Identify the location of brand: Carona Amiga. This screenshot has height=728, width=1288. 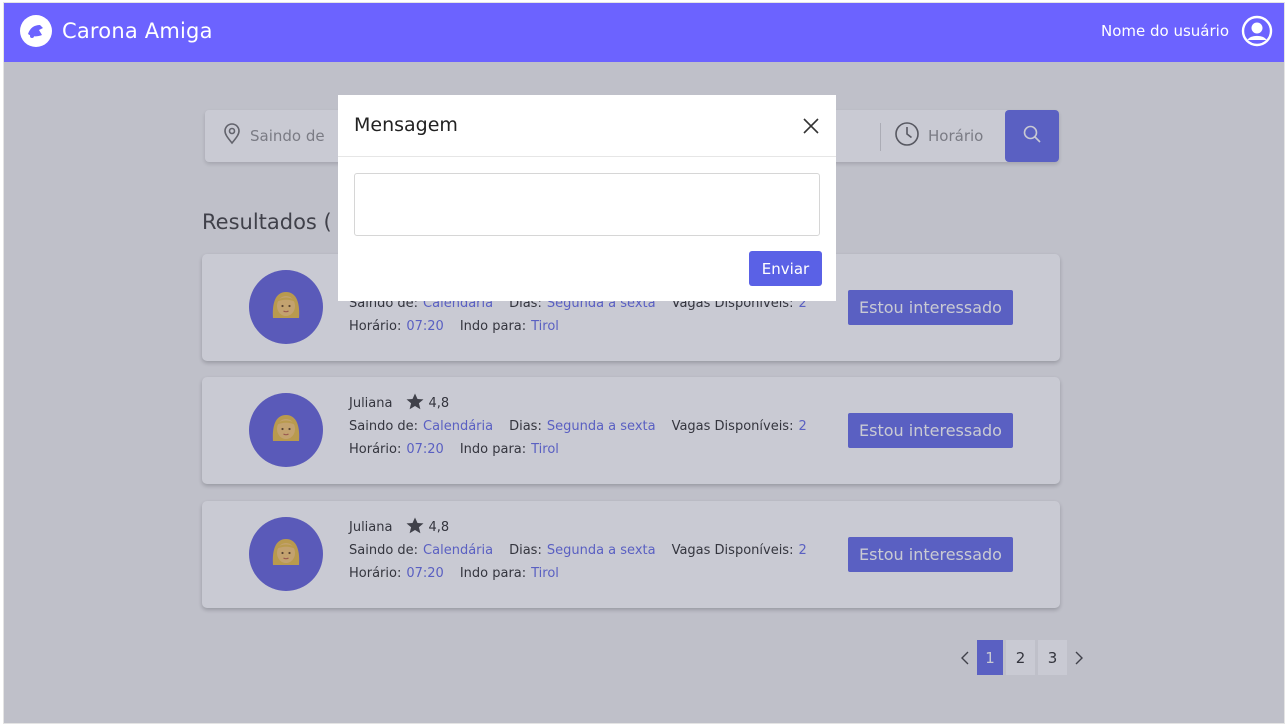
(116, 31).